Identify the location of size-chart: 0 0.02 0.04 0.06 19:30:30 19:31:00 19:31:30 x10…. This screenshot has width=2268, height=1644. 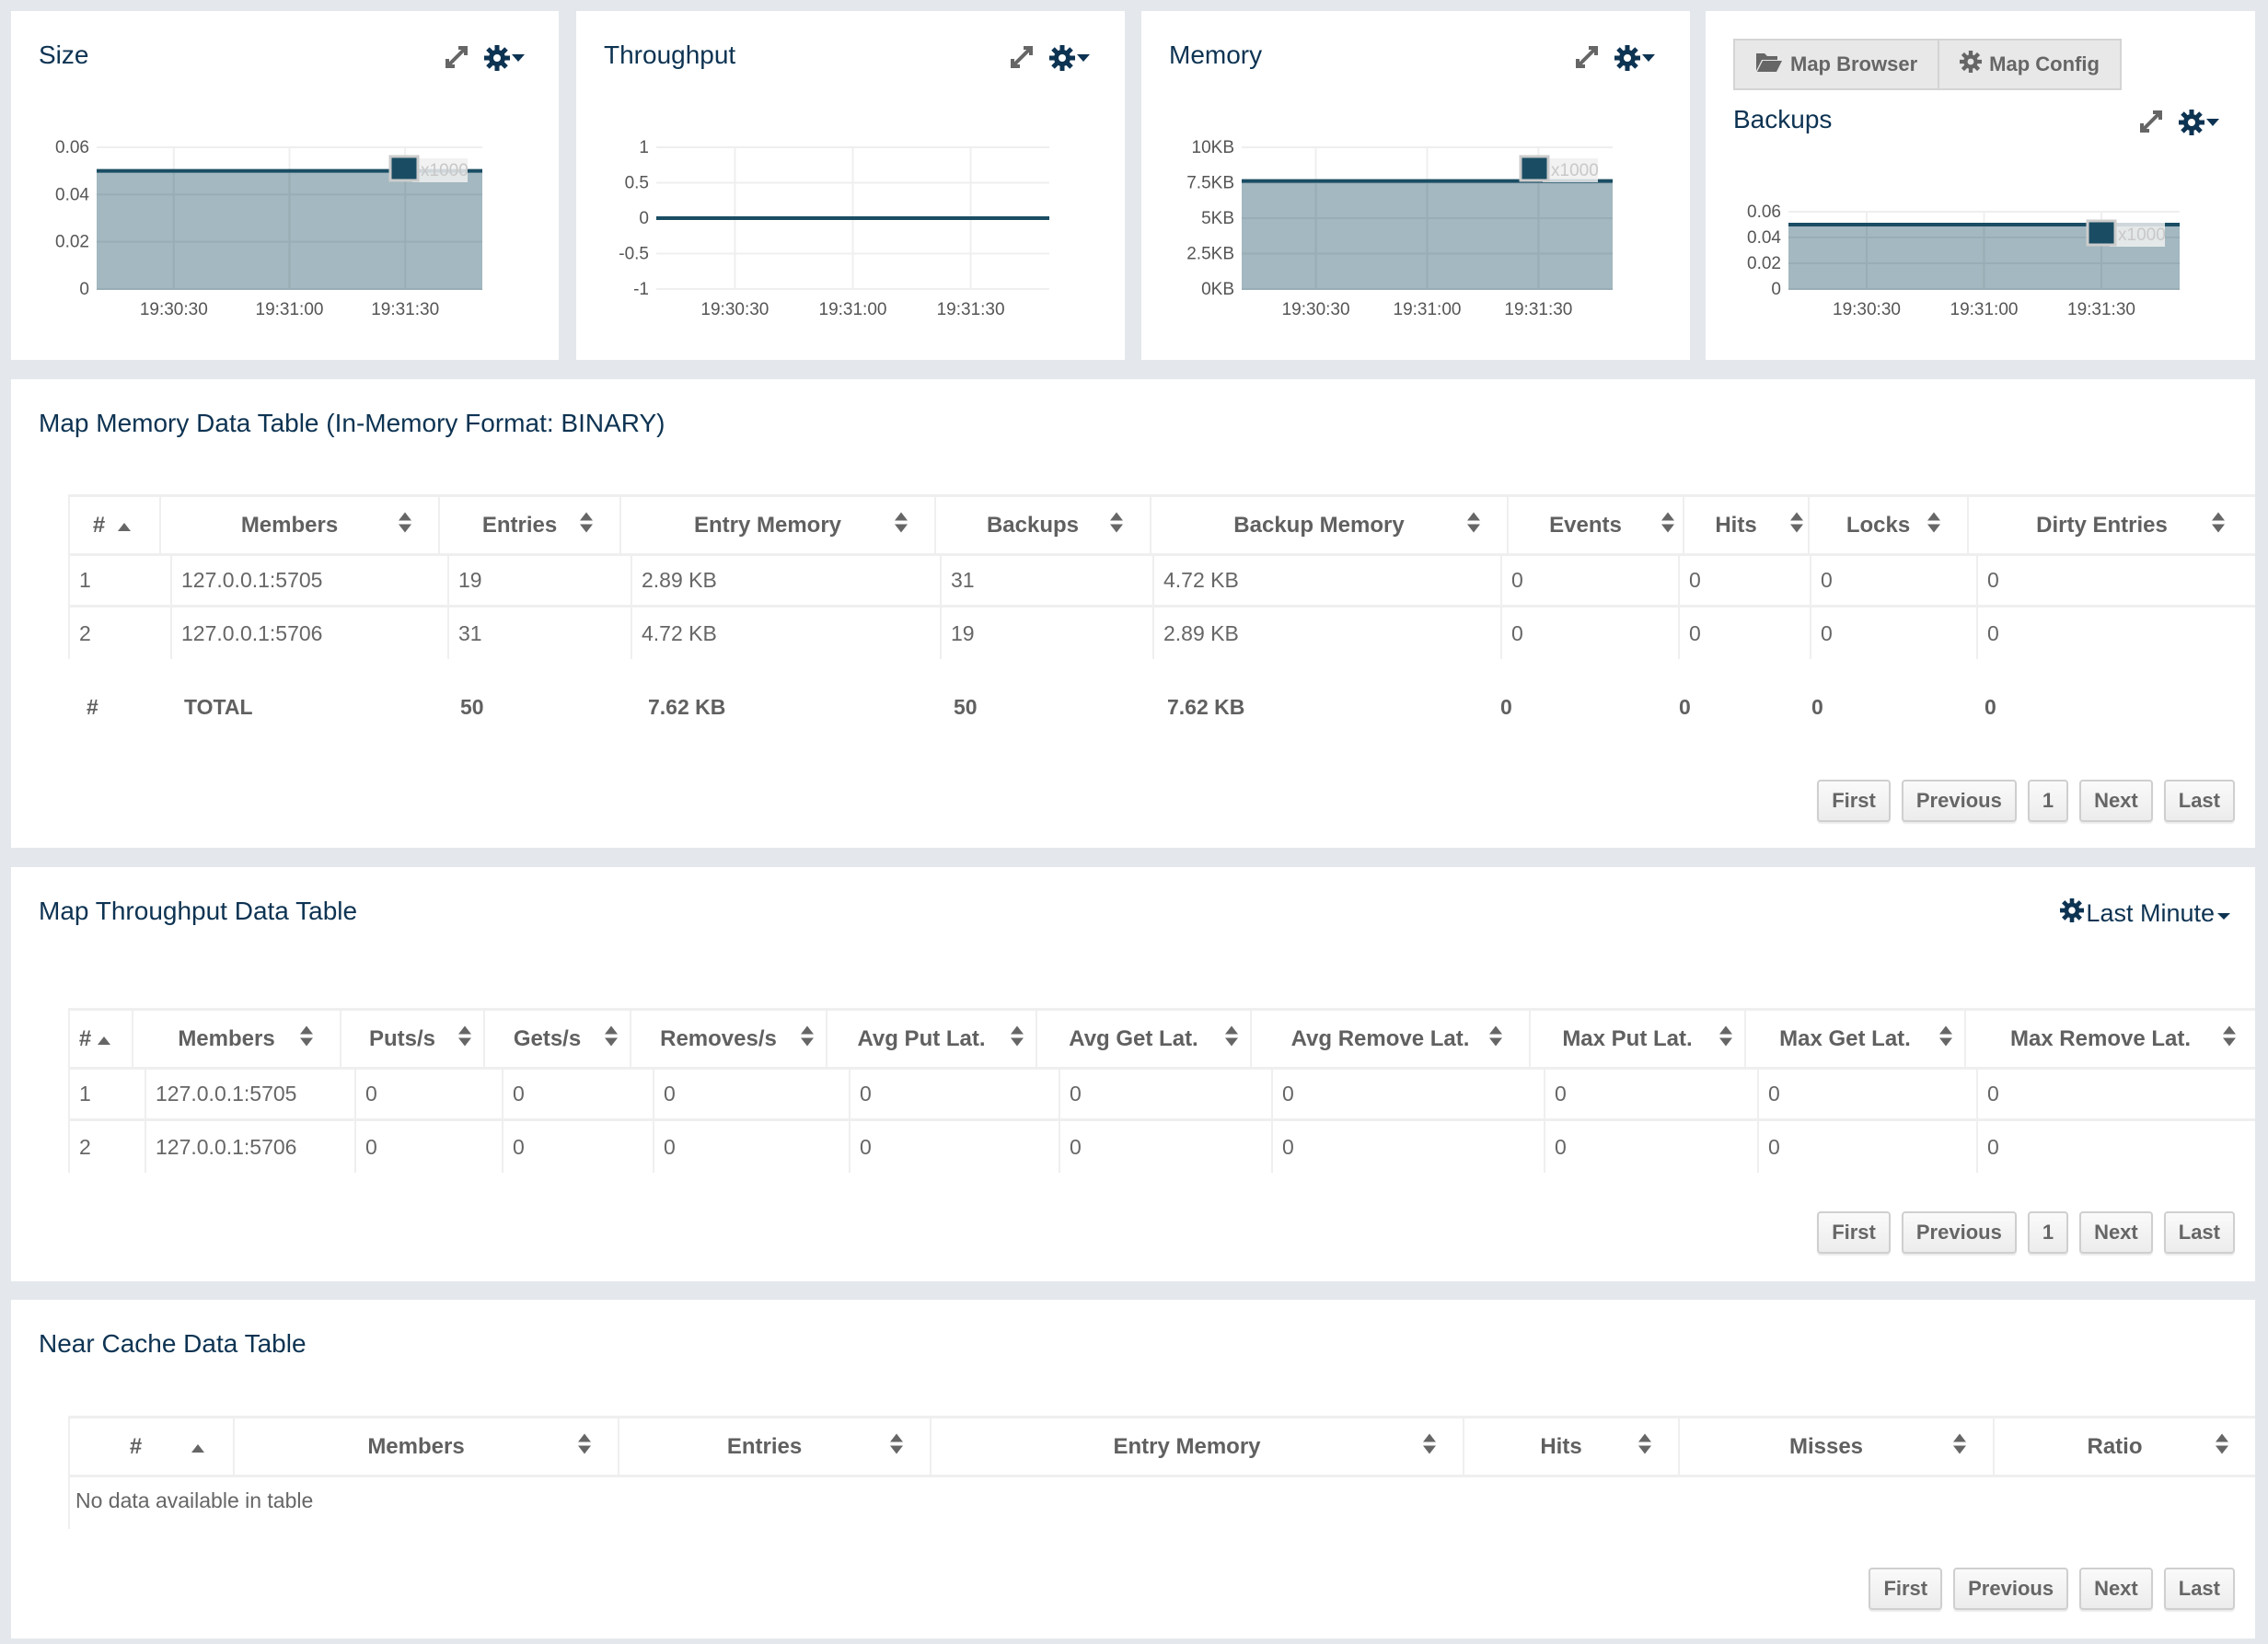
(268, 228).